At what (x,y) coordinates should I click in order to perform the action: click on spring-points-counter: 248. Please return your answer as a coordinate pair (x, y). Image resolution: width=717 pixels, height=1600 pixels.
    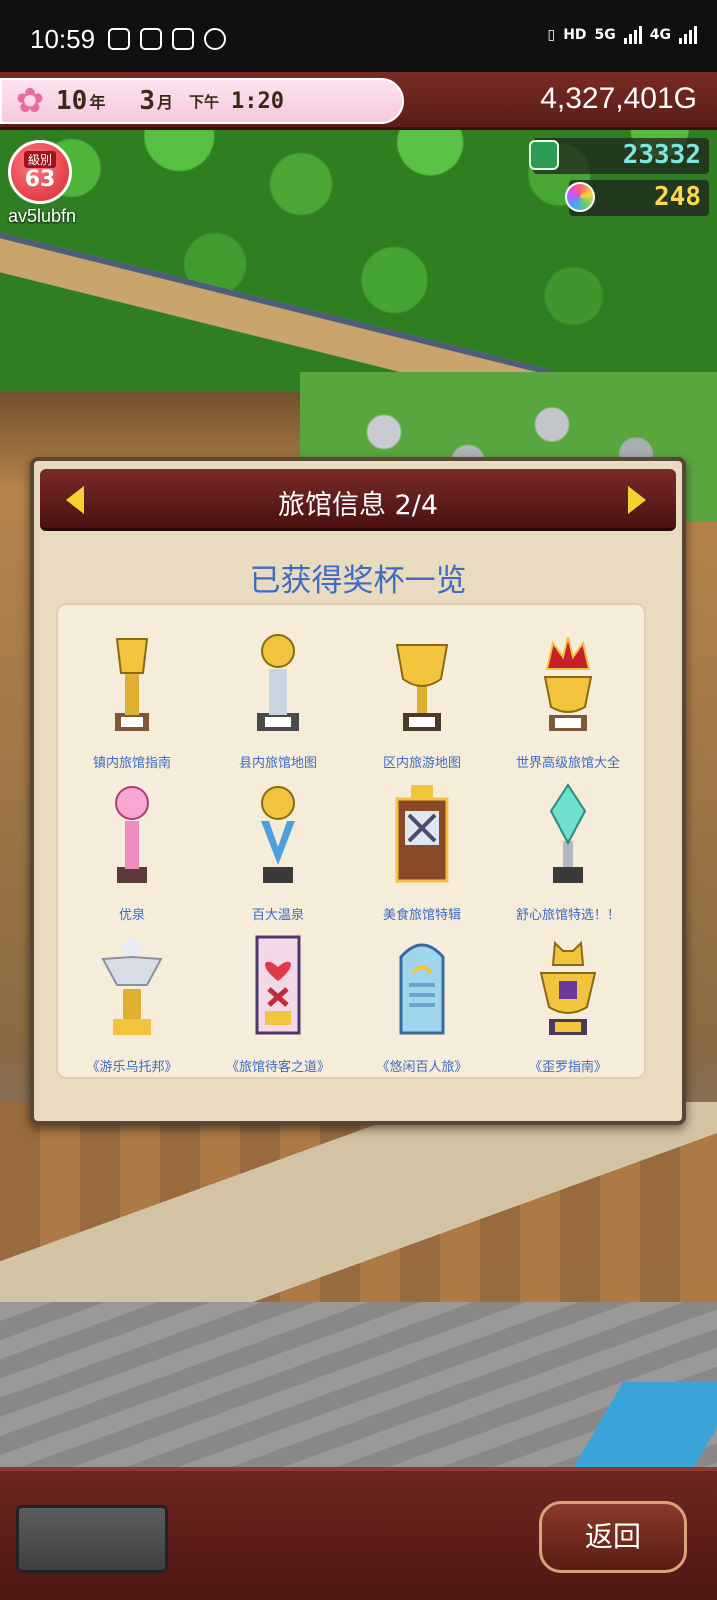
    Looking at the image, I should click on (637, 198).